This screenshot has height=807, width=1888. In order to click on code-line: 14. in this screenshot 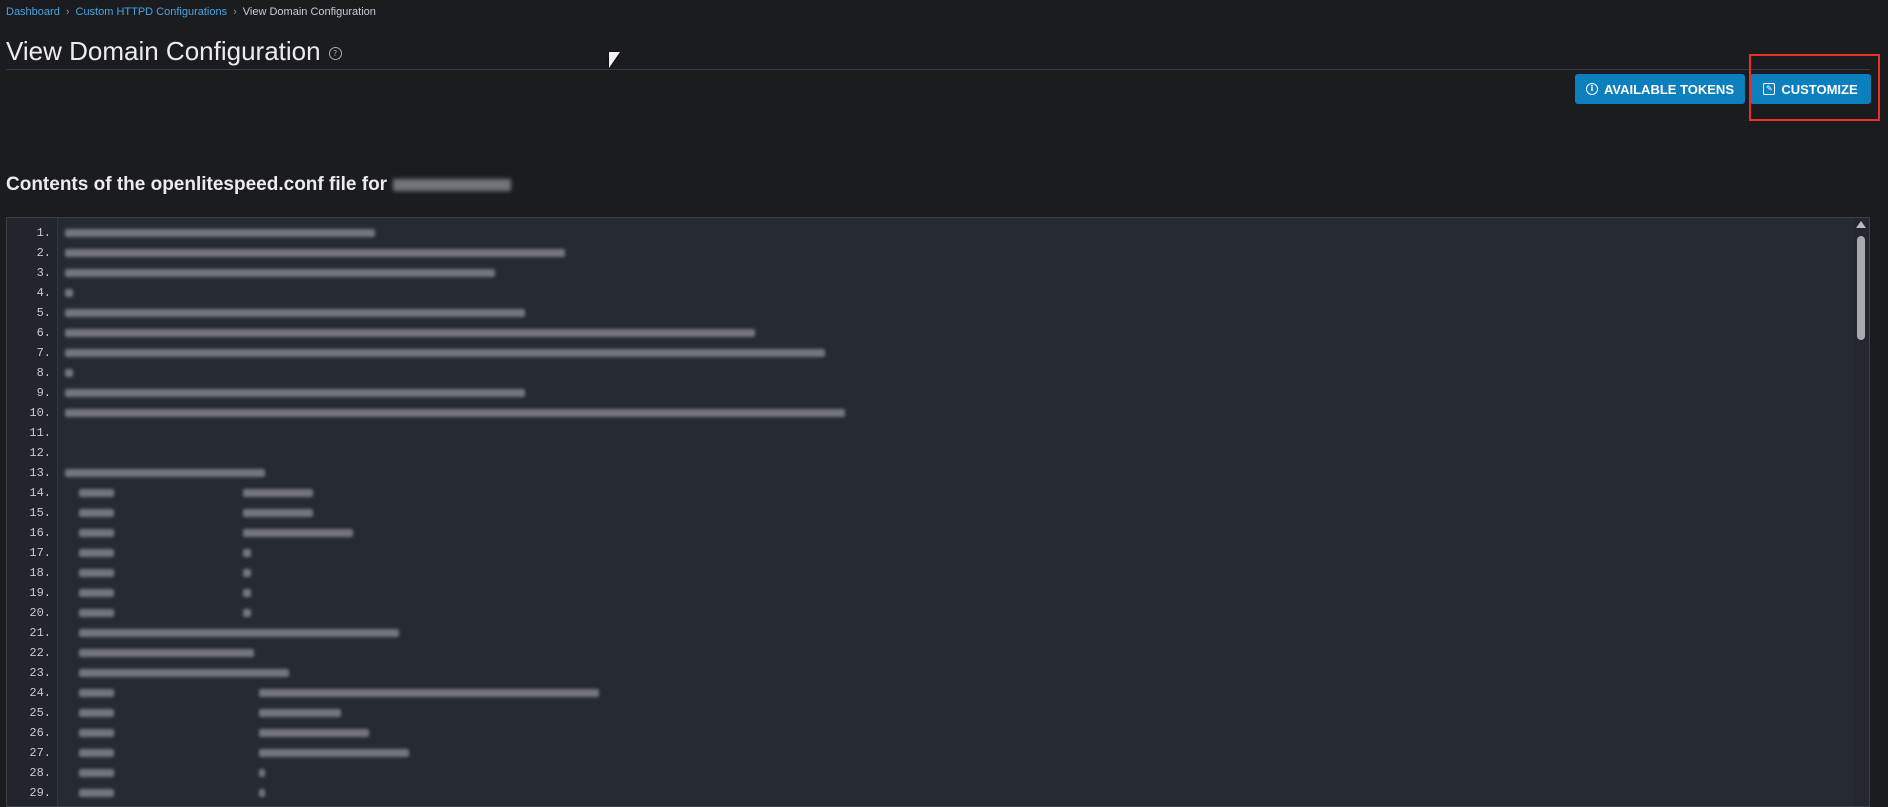, I will do `click(922, 493)`.